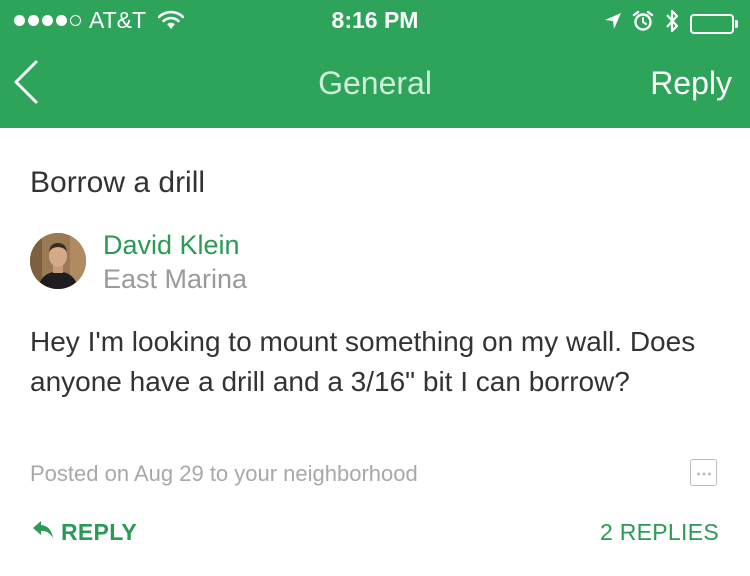 The width and height of the screenshot is (750, 576). I want to click on status-right, so click(671, 23).